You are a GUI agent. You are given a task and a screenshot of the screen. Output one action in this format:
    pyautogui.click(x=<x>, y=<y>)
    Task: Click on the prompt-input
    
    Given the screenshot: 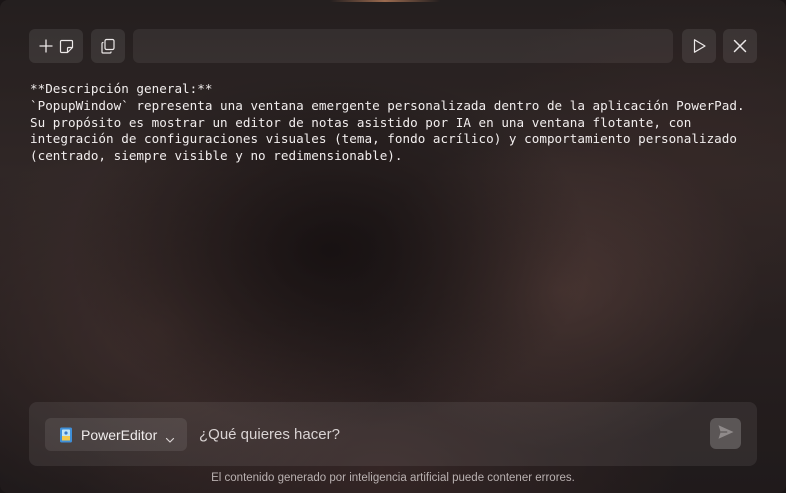 What is the action you would take?
    pyautogui.click(x=449, y=434)
    